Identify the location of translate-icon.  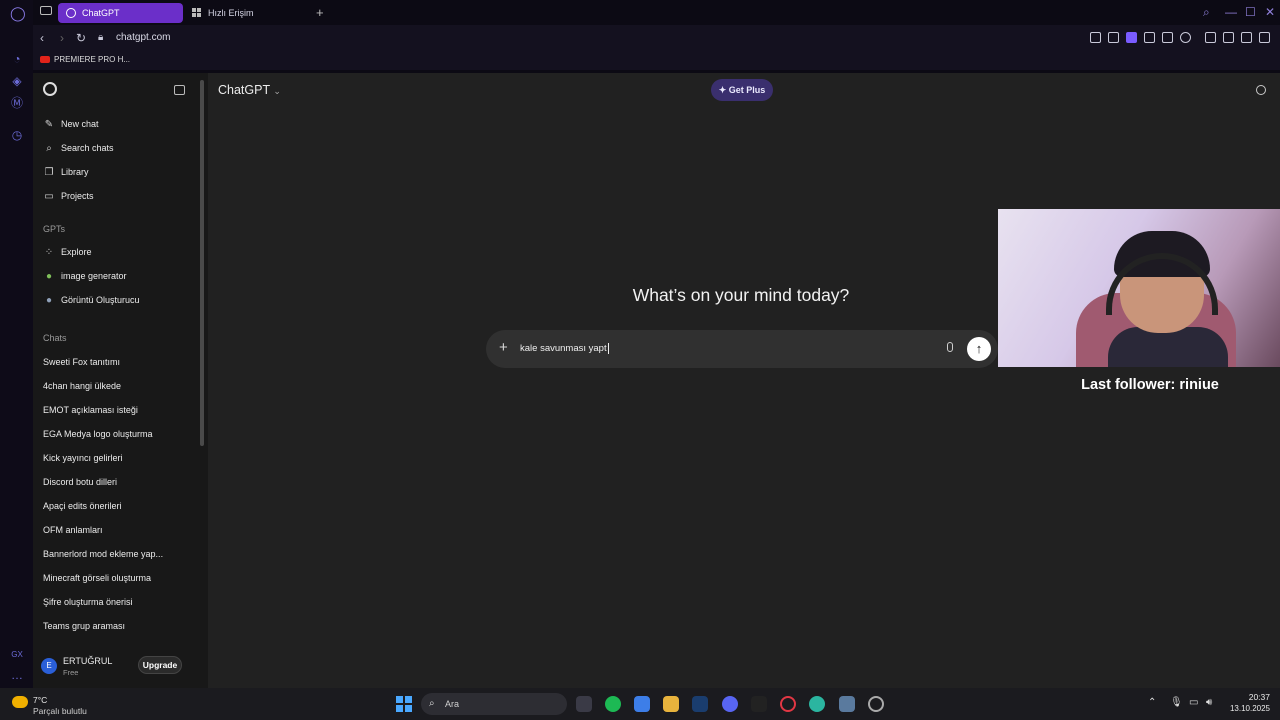
(1149, 37).